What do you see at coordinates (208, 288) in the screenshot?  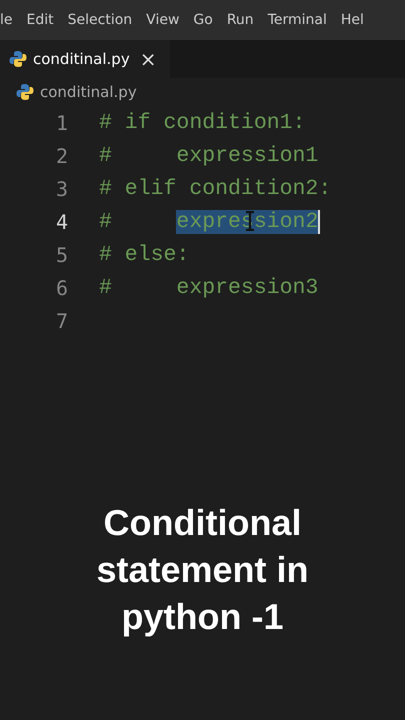 I see `code-line: # expression3` at bounding box center [208, 288].